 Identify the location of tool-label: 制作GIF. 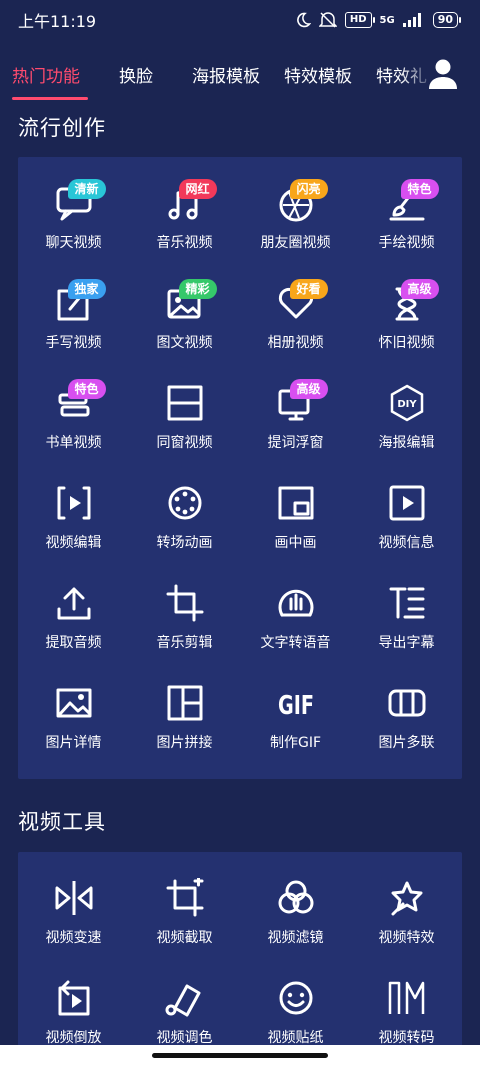
(295, 743).